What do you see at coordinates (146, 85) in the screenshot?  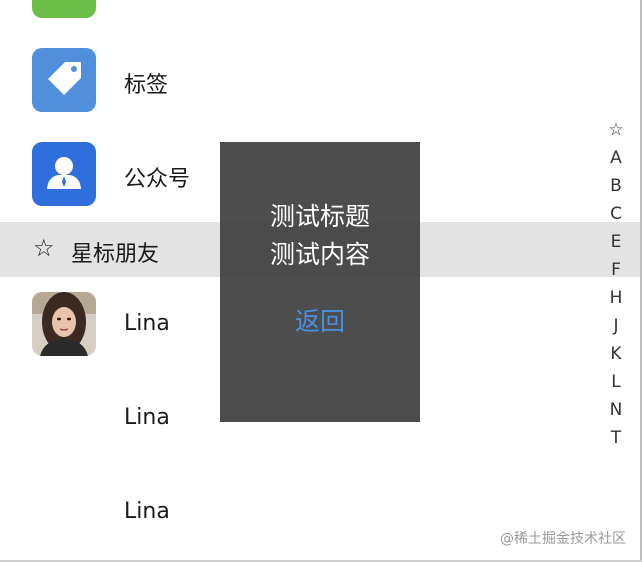 I see `list-item-label: 标签` at bounding box center [146, 85].